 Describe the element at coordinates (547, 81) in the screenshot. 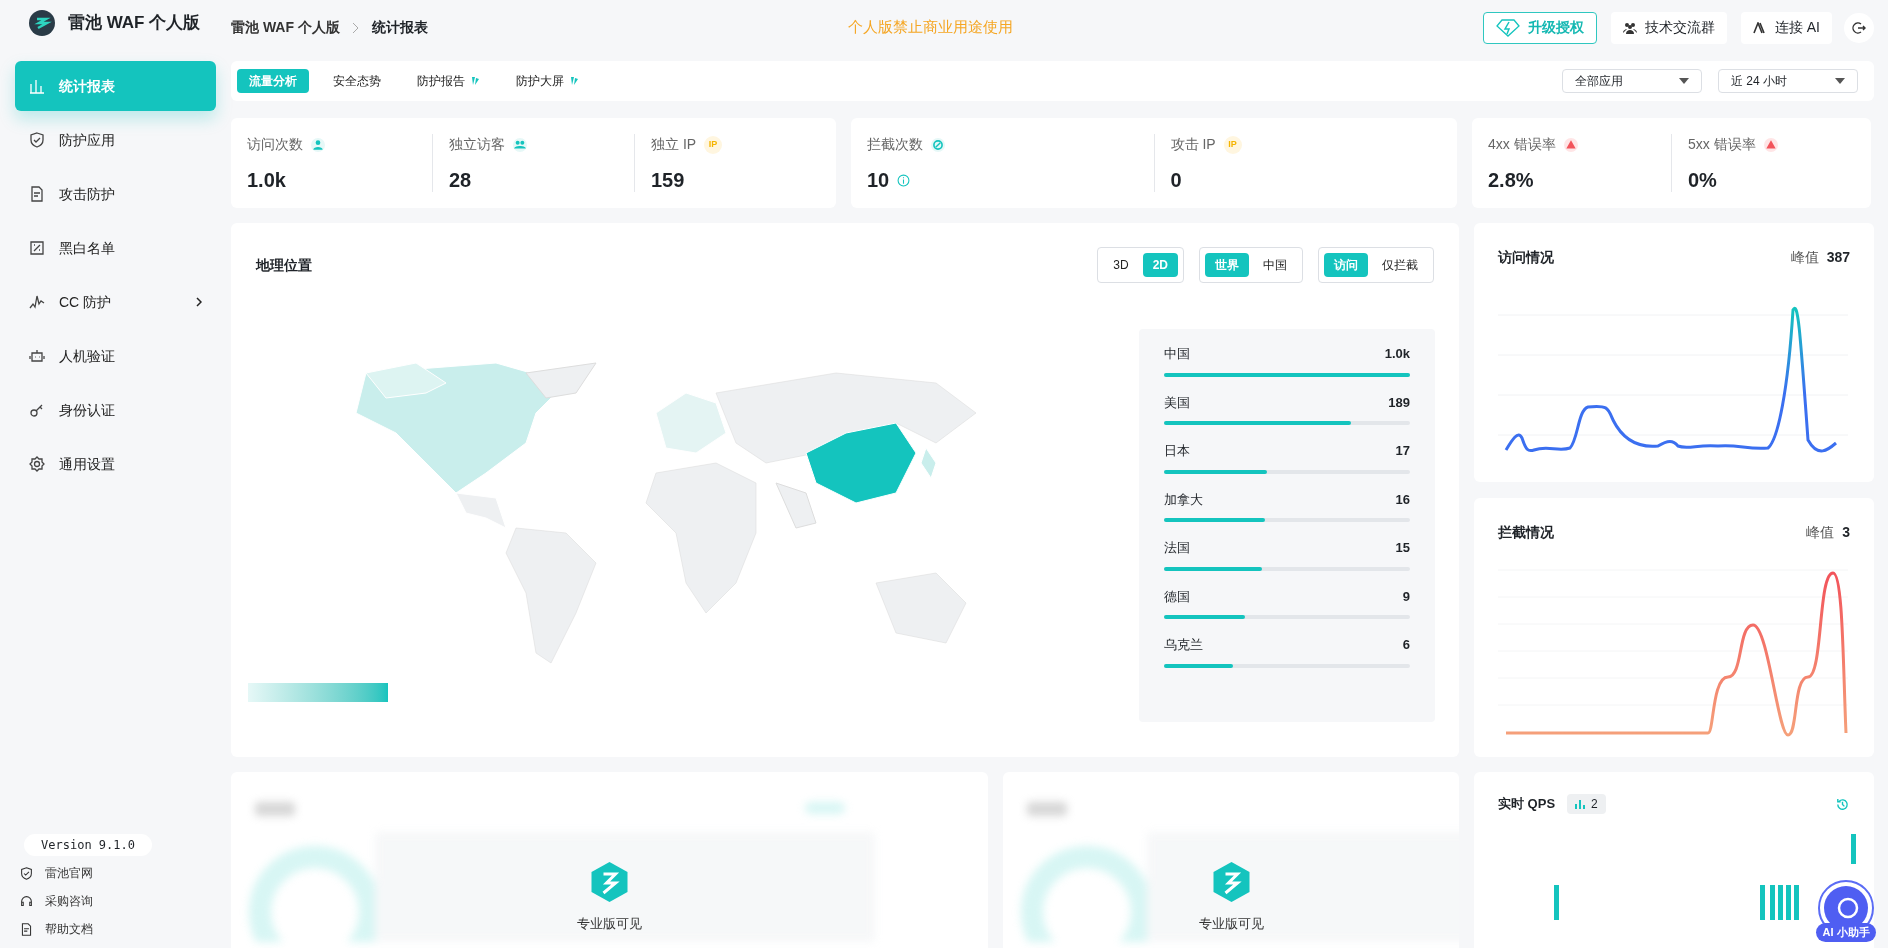

I see `tab: 防护大屏` at that location.